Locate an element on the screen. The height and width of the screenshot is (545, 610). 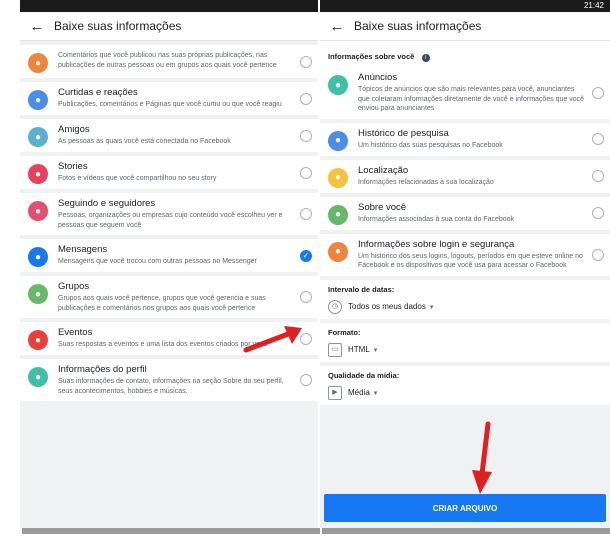
stories-icon: ● is located at coordinates (38, 174).